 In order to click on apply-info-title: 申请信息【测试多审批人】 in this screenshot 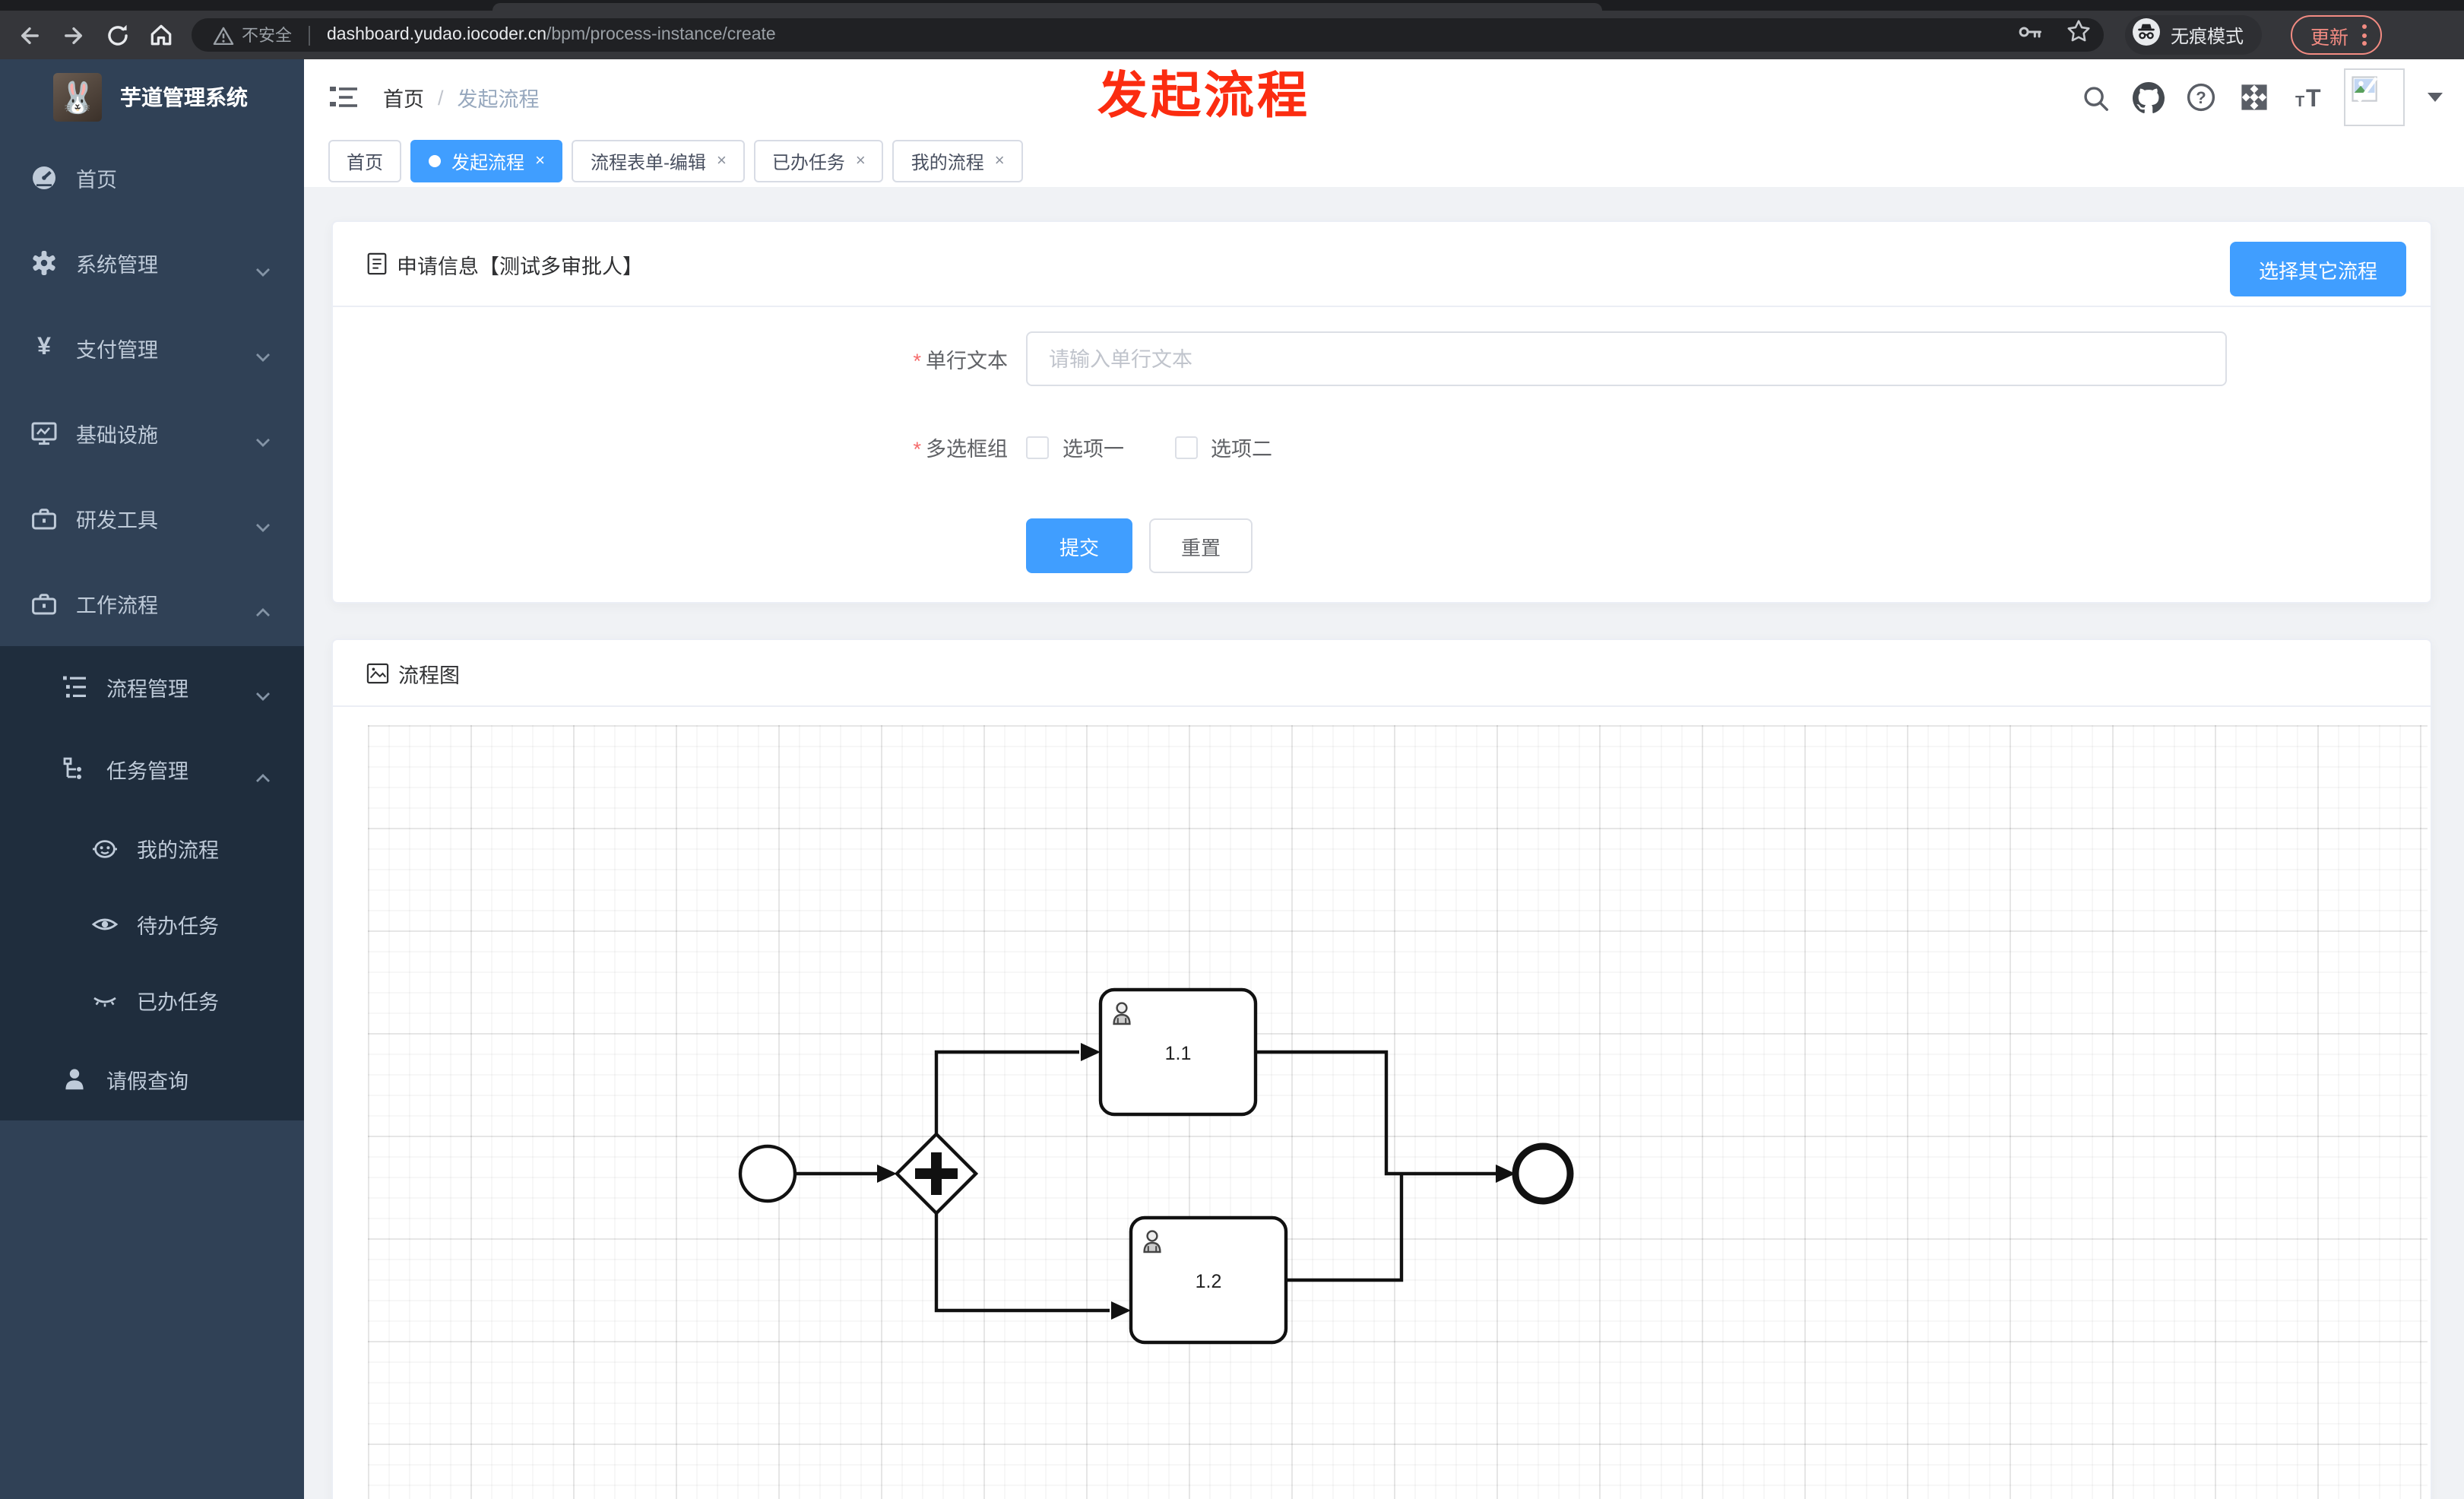, I will do `click(520, 266)`.